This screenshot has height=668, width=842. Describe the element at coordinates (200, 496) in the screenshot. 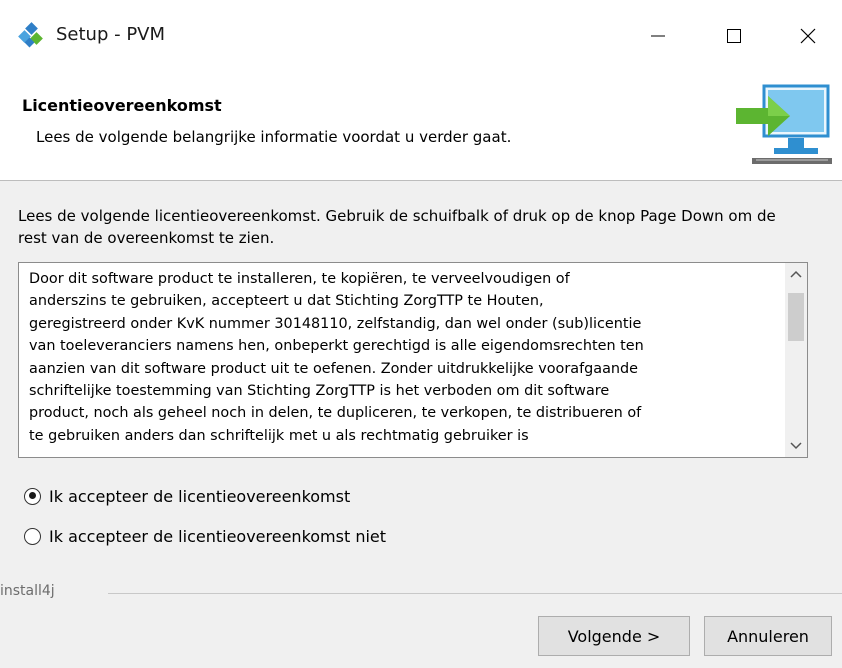

I see `accept-radio-label: Ik accepteer de licentieovereenkomst` at that location.